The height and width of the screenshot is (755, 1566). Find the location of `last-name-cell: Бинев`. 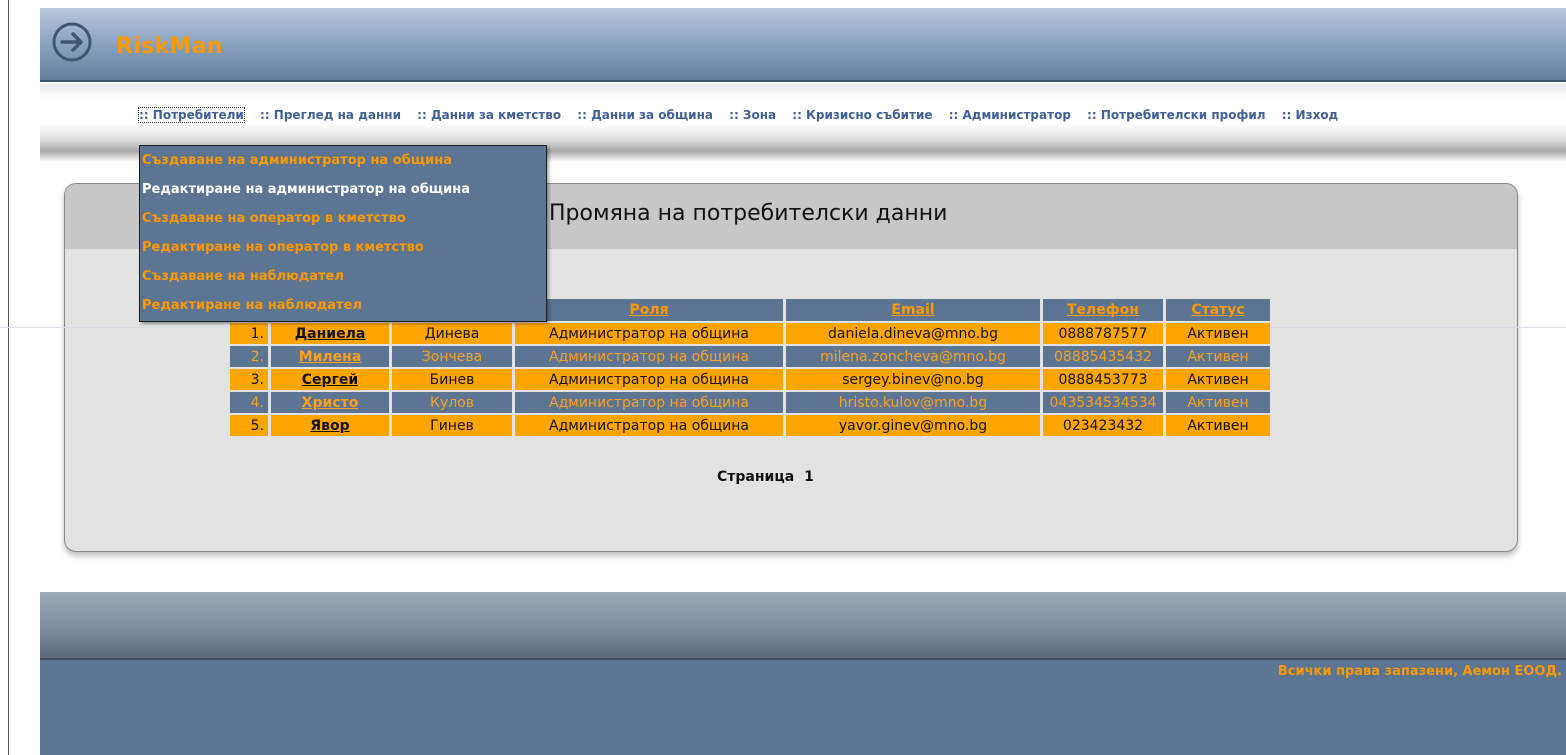

last-name-cell: Бинев is located at coordinates (452, 379).